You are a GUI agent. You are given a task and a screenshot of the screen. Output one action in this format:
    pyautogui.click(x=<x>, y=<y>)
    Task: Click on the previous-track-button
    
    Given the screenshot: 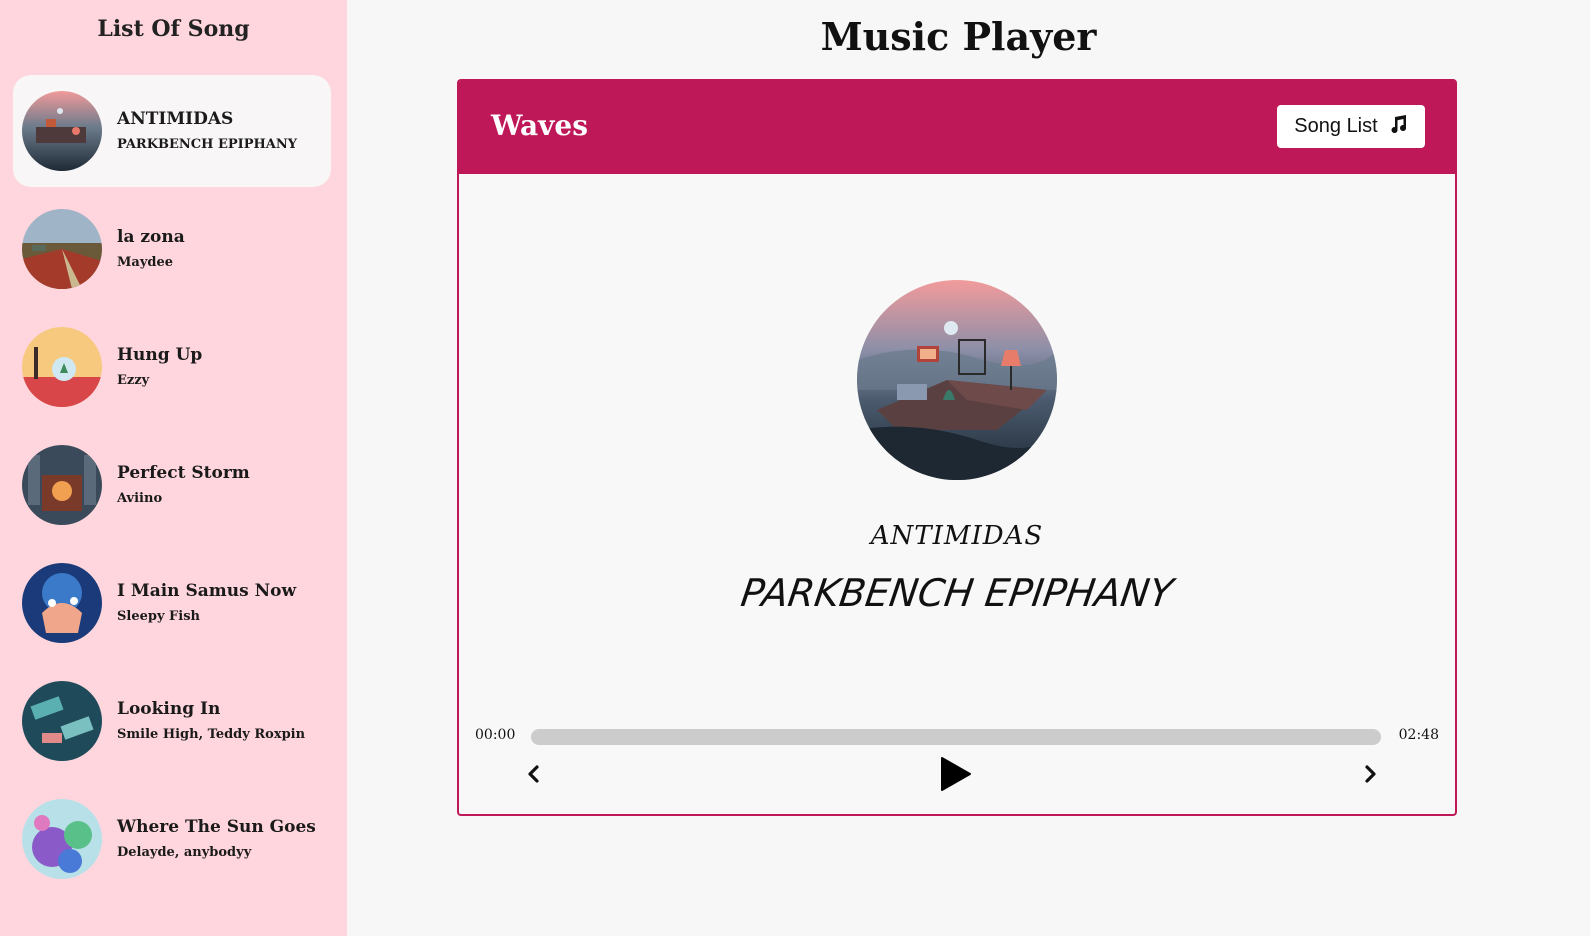 What is the action you would take?
    pyautogui.click(x=534, y=776)
    